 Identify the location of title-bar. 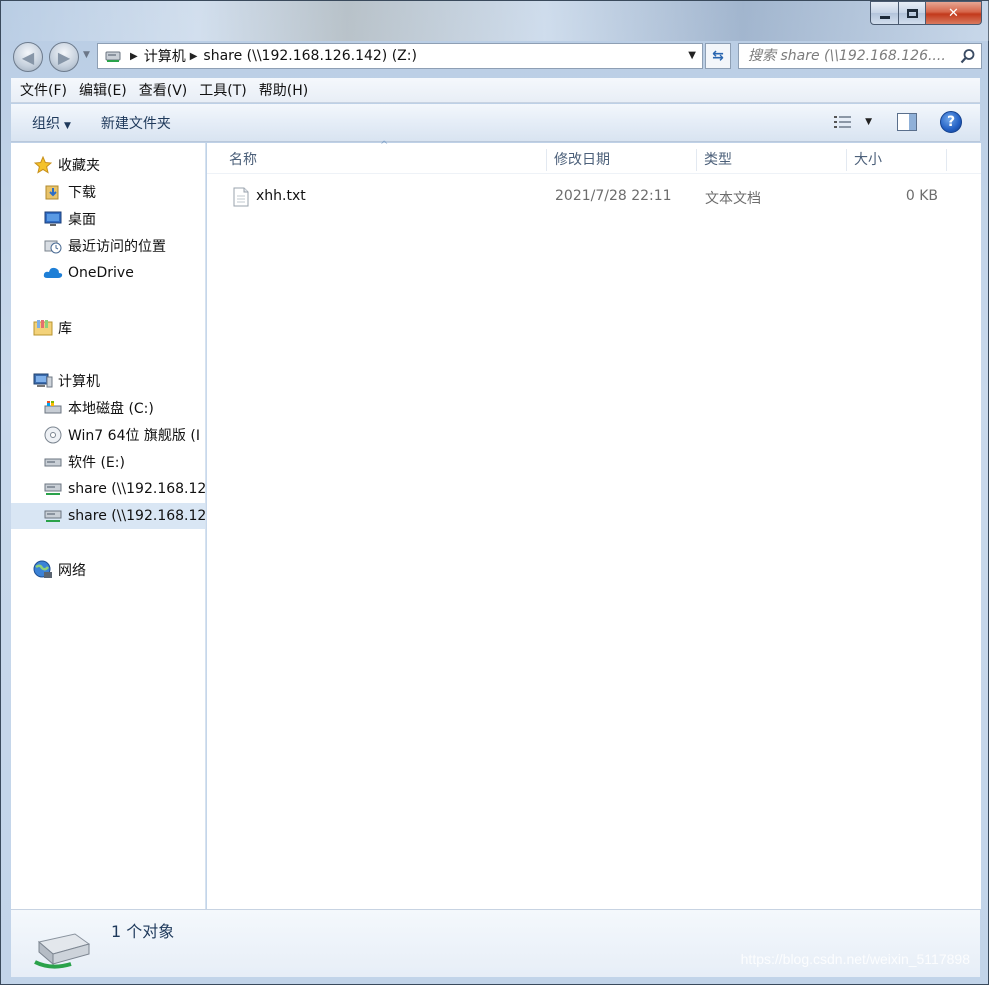
(495, 21).